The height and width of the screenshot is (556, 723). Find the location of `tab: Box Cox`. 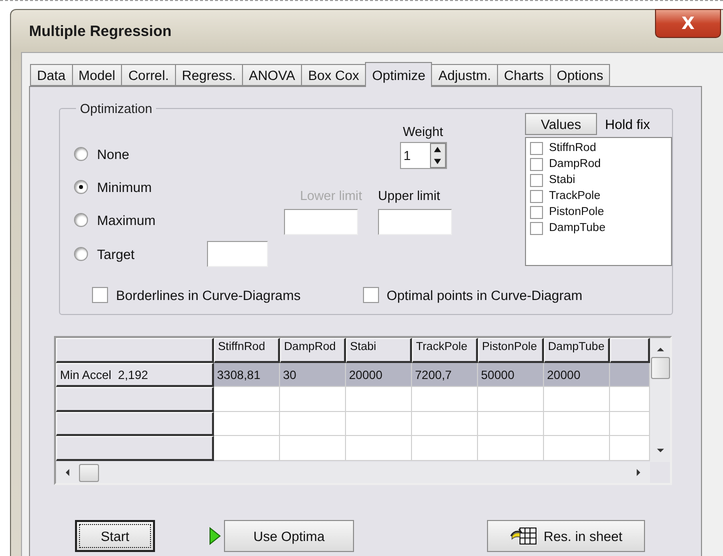

tab: Box Cox is located at coordinates (333, 75).